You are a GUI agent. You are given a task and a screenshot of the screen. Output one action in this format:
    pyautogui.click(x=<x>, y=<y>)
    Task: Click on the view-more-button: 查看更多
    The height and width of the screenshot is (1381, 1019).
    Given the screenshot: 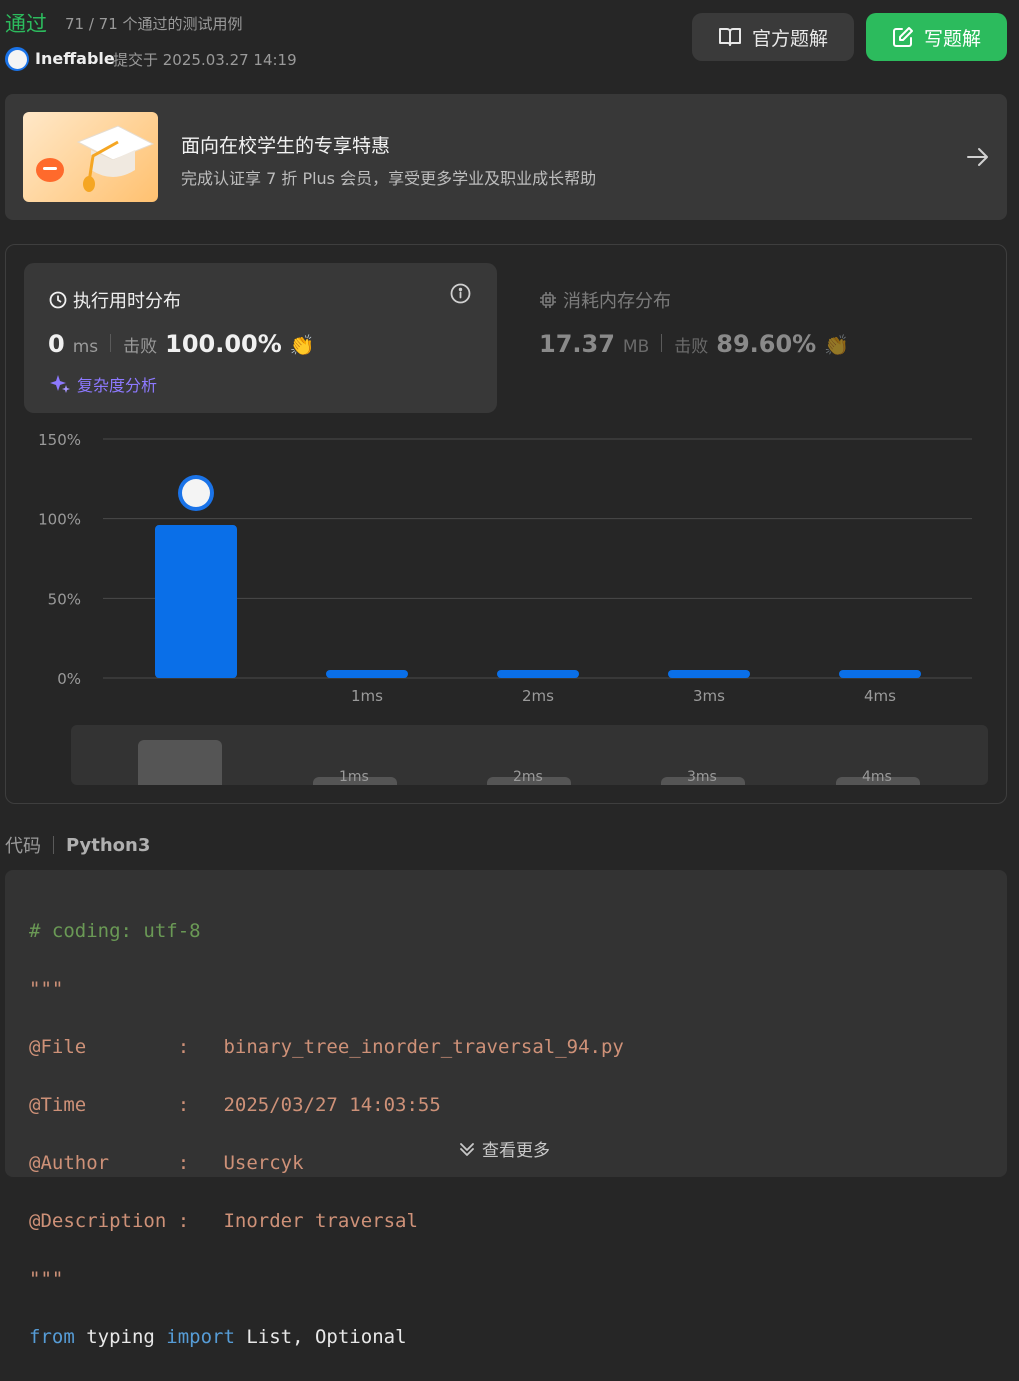 What is the action you would take?
    pyautogui.click(x=504, y=1148)
    